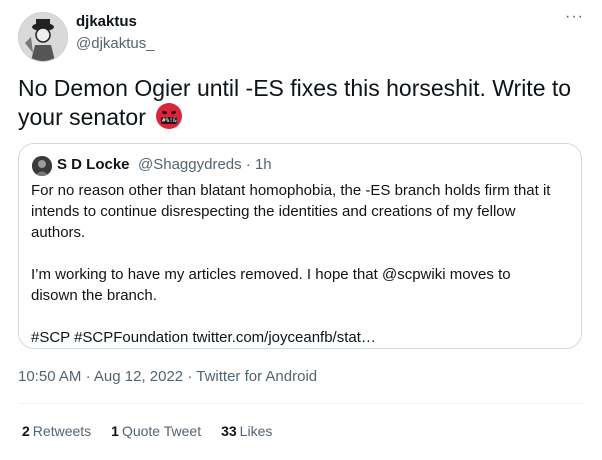  Describe the element at coordinates (256, 376) in the screenshot. I see `tweet-source: Twitter for Android` at that location.